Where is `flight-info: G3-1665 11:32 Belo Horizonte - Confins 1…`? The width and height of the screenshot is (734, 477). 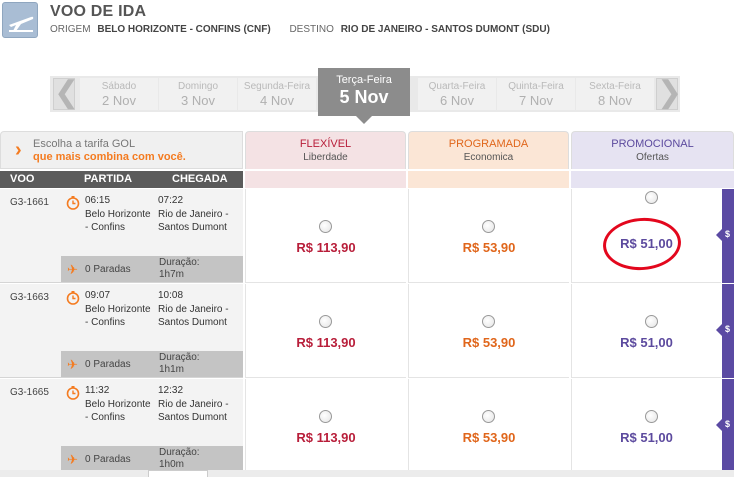 flight-info: G3-1665 11:32 Belo Horizonte - Confins 1… is located at coordinates (121, 426).